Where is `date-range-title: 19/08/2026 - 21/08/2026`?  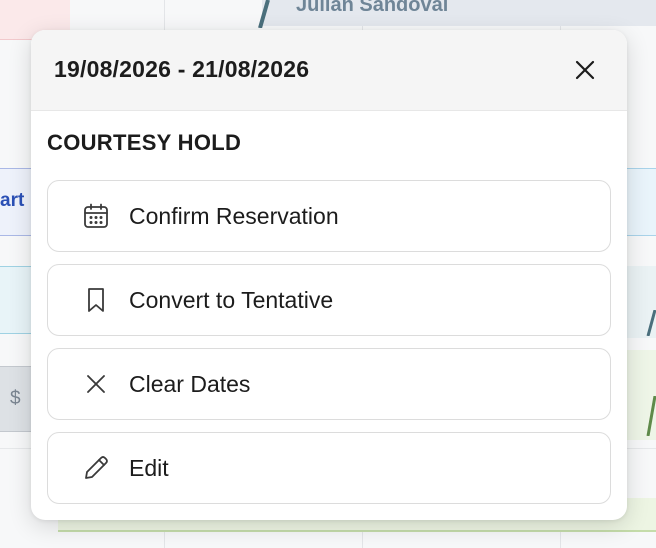
date-range-title: 19/08/2026 - 21/08/2026 is located at coordinates (182, 69).